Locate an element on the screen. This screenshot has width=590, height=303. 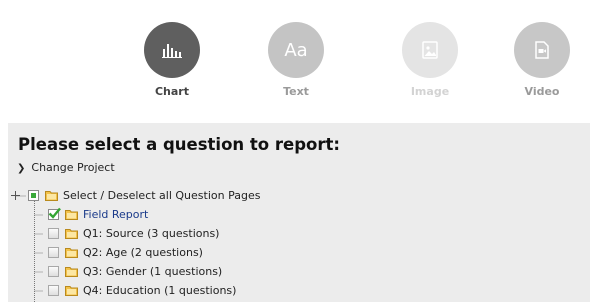
image-icon is located at coordinates (430, 50).